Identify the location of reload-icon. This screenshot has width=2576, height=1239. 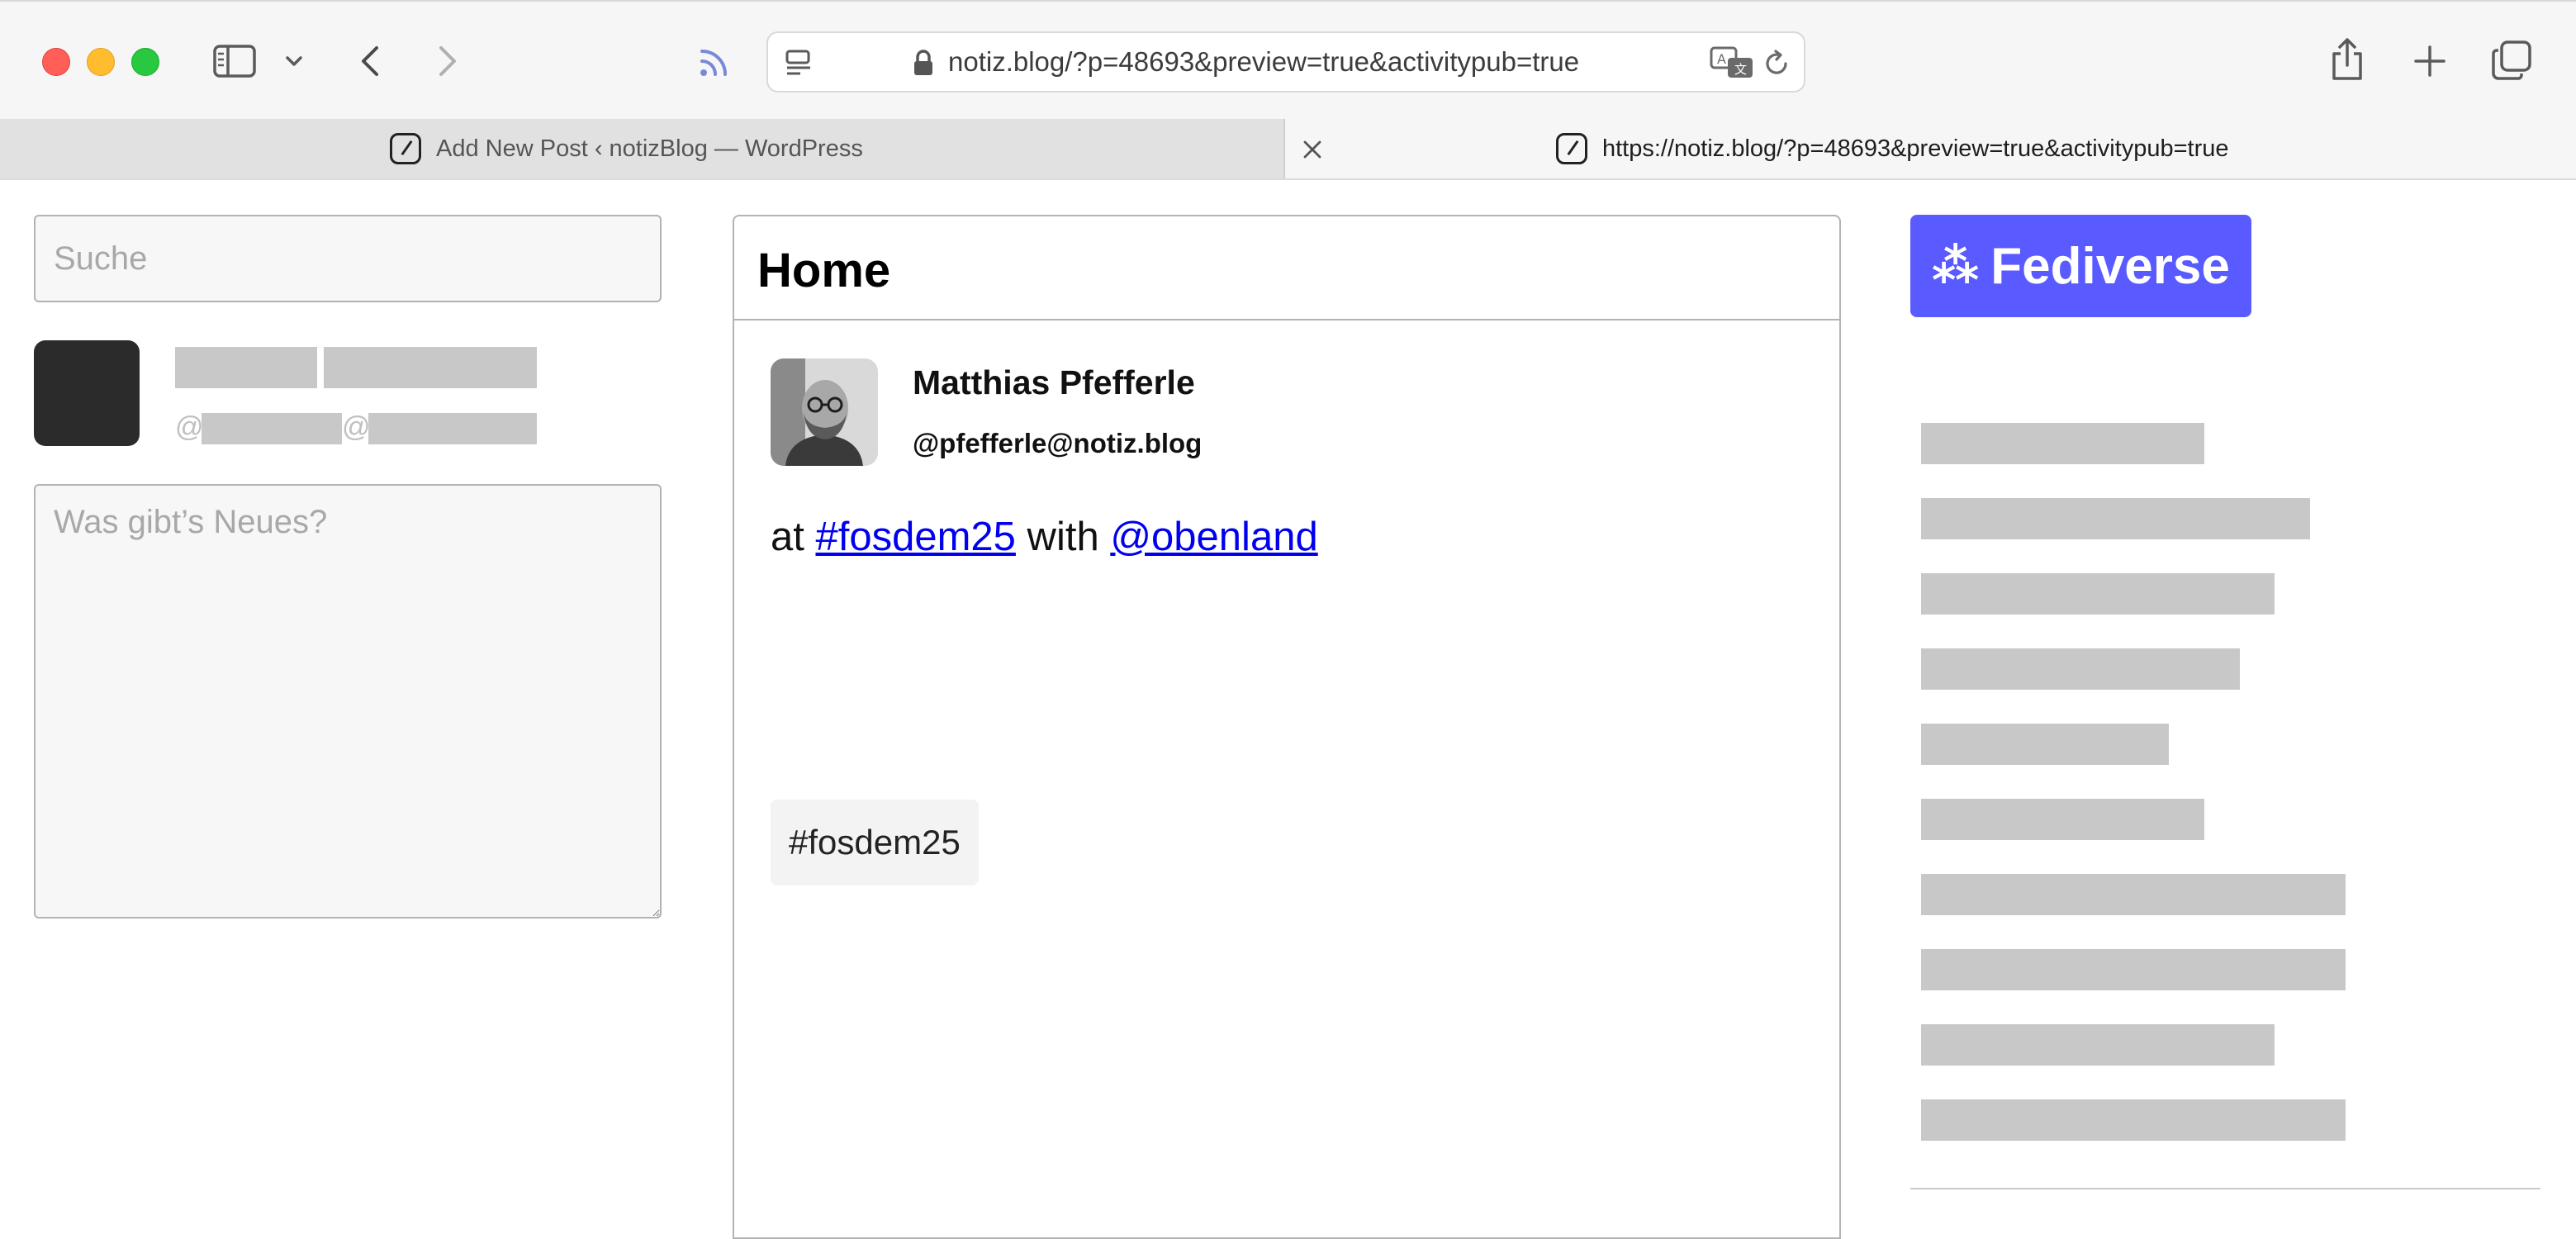
(1776, 63).